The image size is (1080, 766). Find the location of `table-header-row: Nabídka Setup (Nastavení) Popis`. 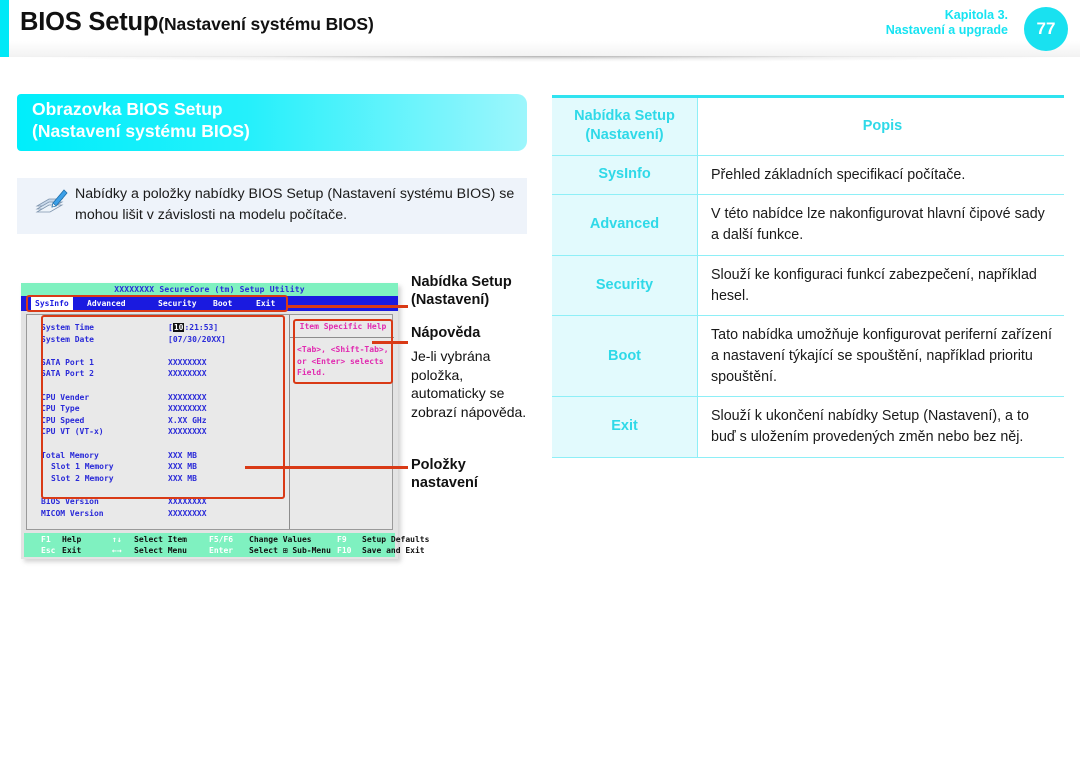

table-header-row: Nabídka Setup (Nastavení) Popis is located at coordinates (808, 126).